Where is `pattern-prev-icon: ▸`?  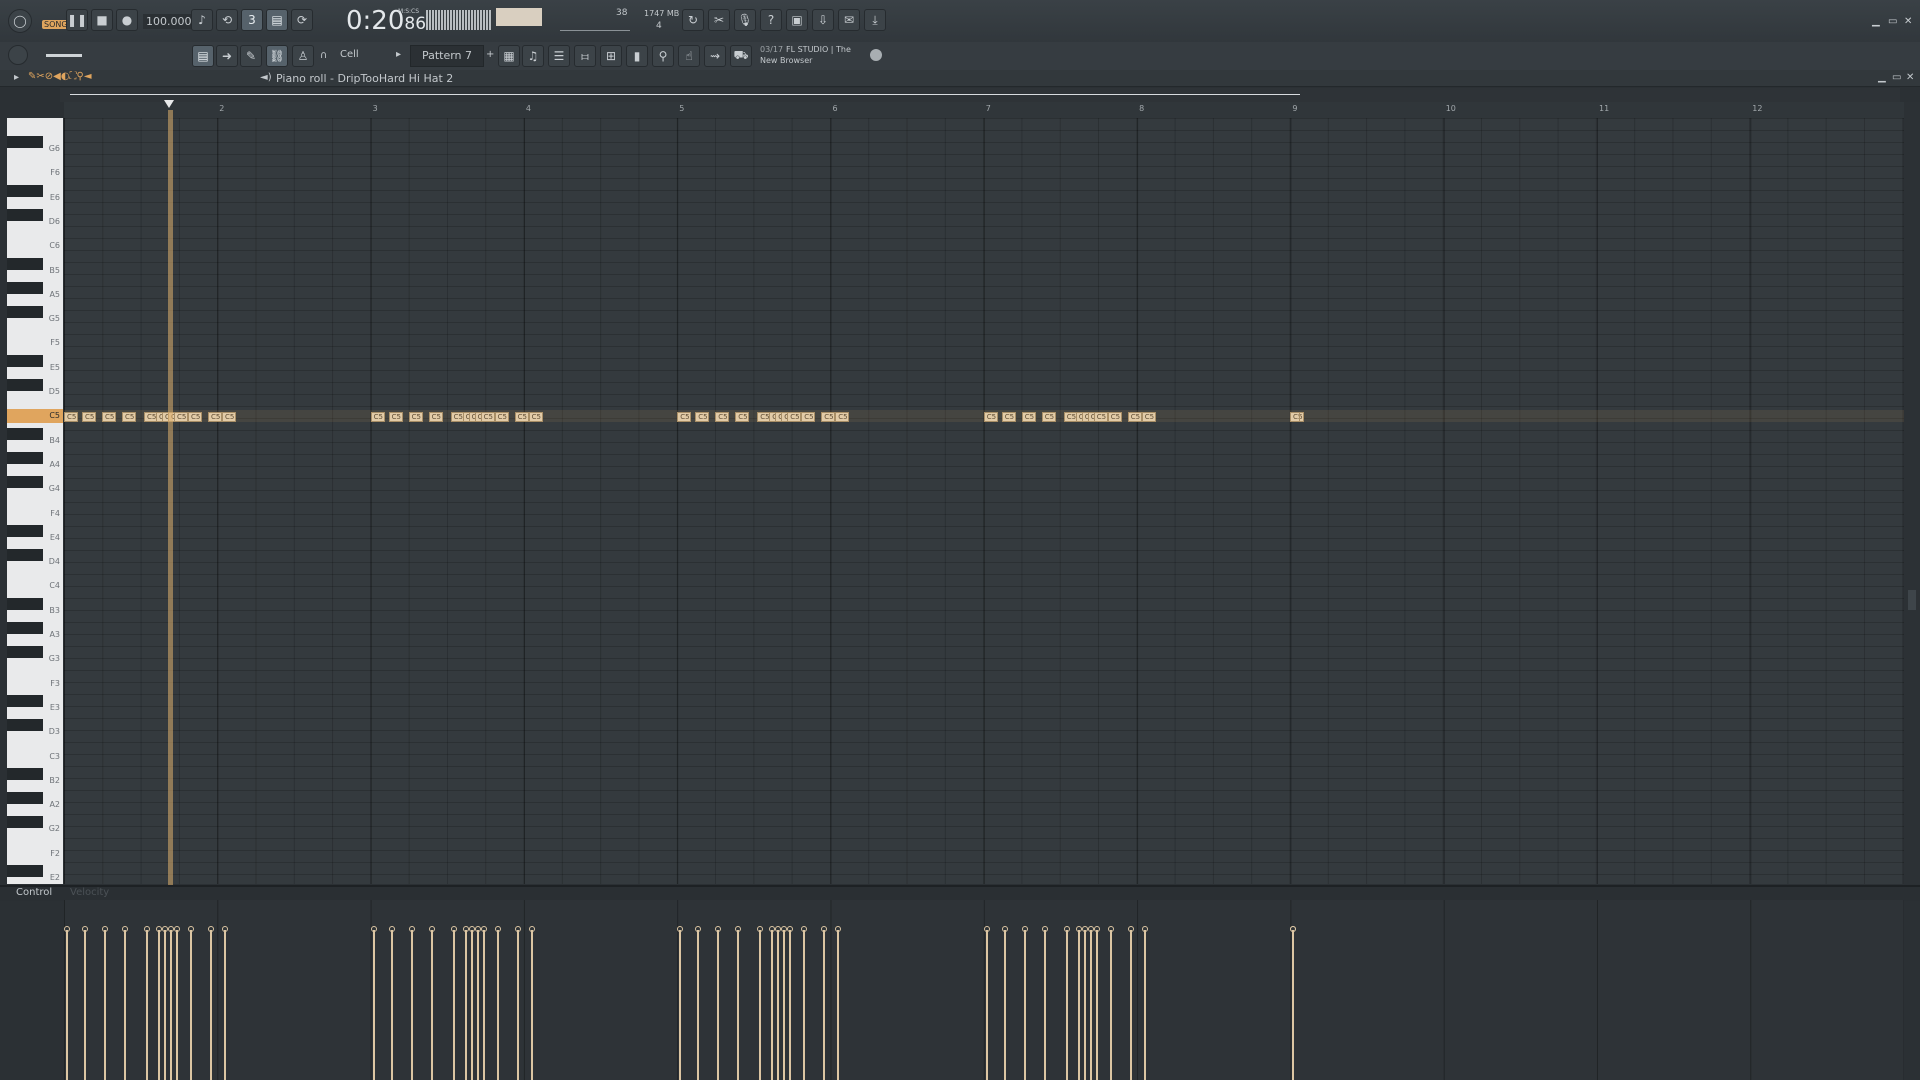 pattern-prev-icon: ▸ is located at coordinates (398, 54).